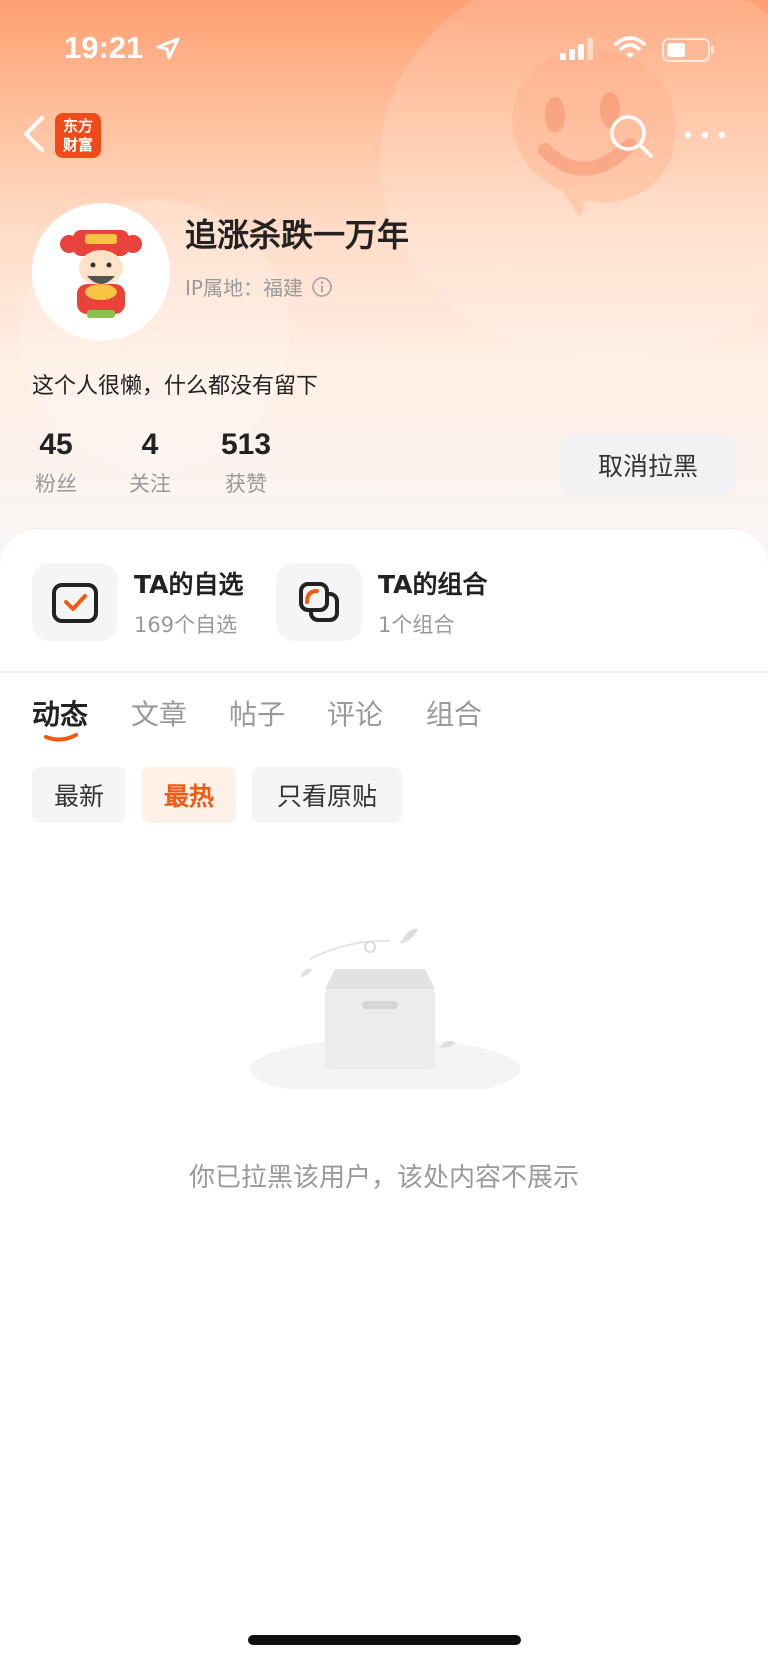 The image size is (768, 1663). Describe the element at coordinates (246, 444) in the screenshot. I see `stat-value: 513` at that location.